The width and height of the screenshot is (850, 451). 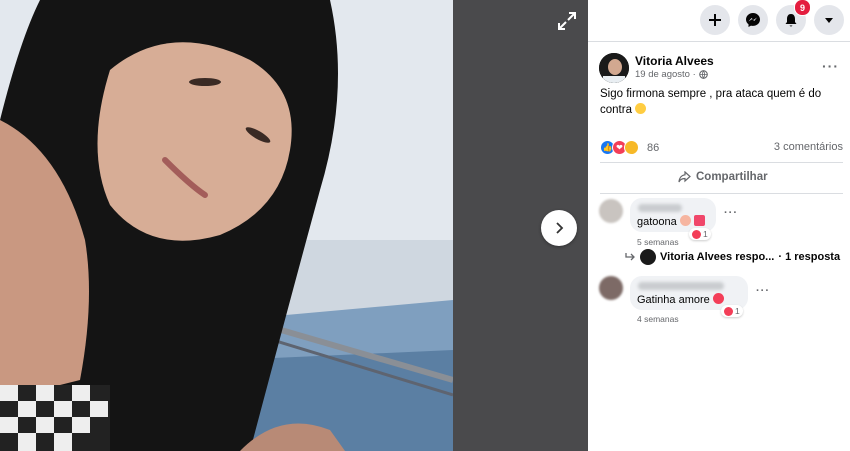 What do you see at coordinates (653, 148) in the screenshot?
I see `reactions-count: 86` at bounding box center [653, 148].